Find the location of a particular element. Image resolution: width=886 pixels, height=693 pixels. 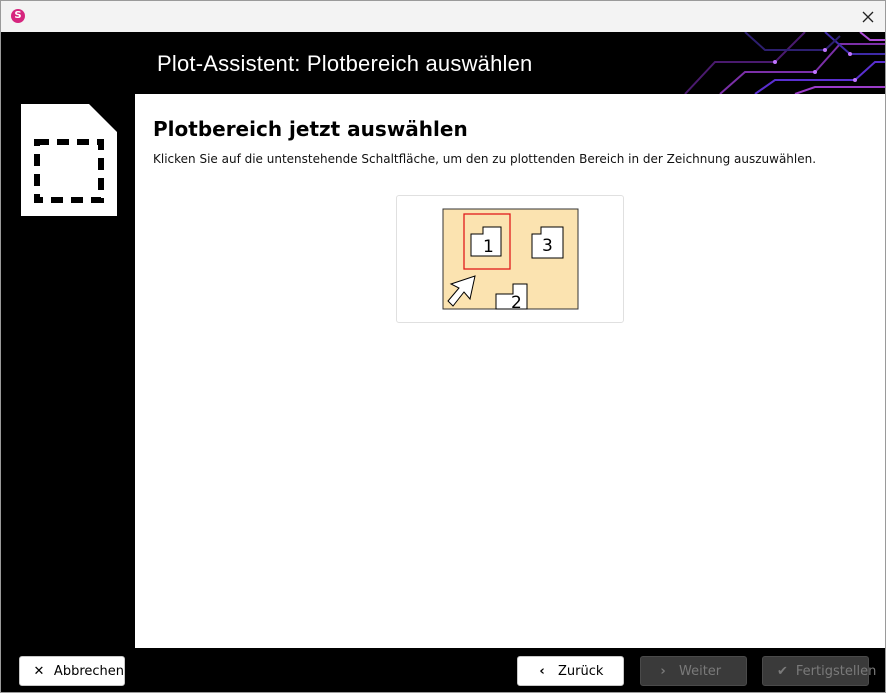

chevron-left-icon: ‹ is located at coordinates (542, 671).